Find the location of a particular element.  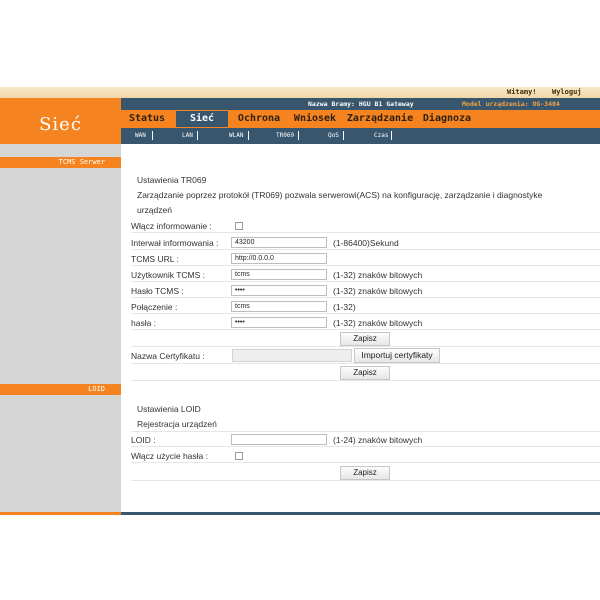

use-password-checkbox is located at coordinates (239, 456).